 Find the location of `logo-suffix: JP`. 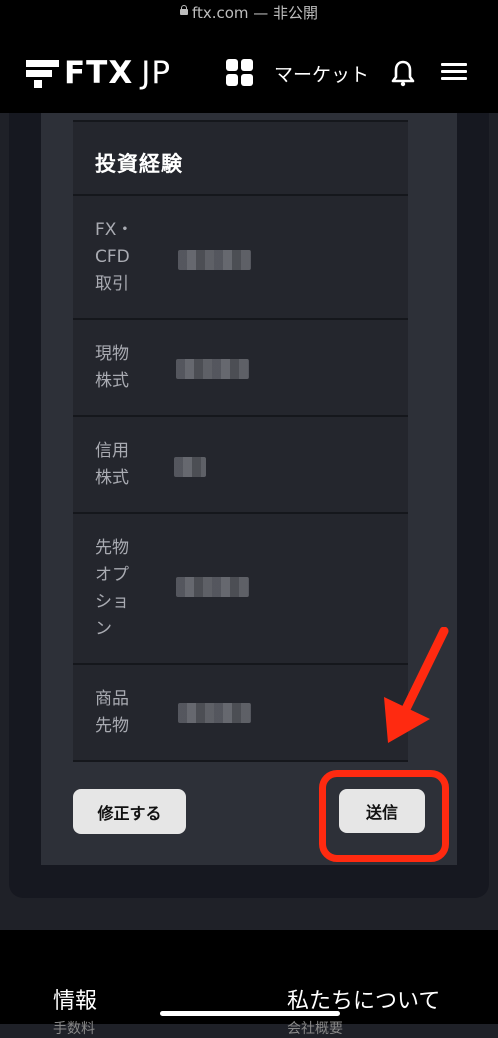

logo-suffix: JP is located at coordinates (156, 73).